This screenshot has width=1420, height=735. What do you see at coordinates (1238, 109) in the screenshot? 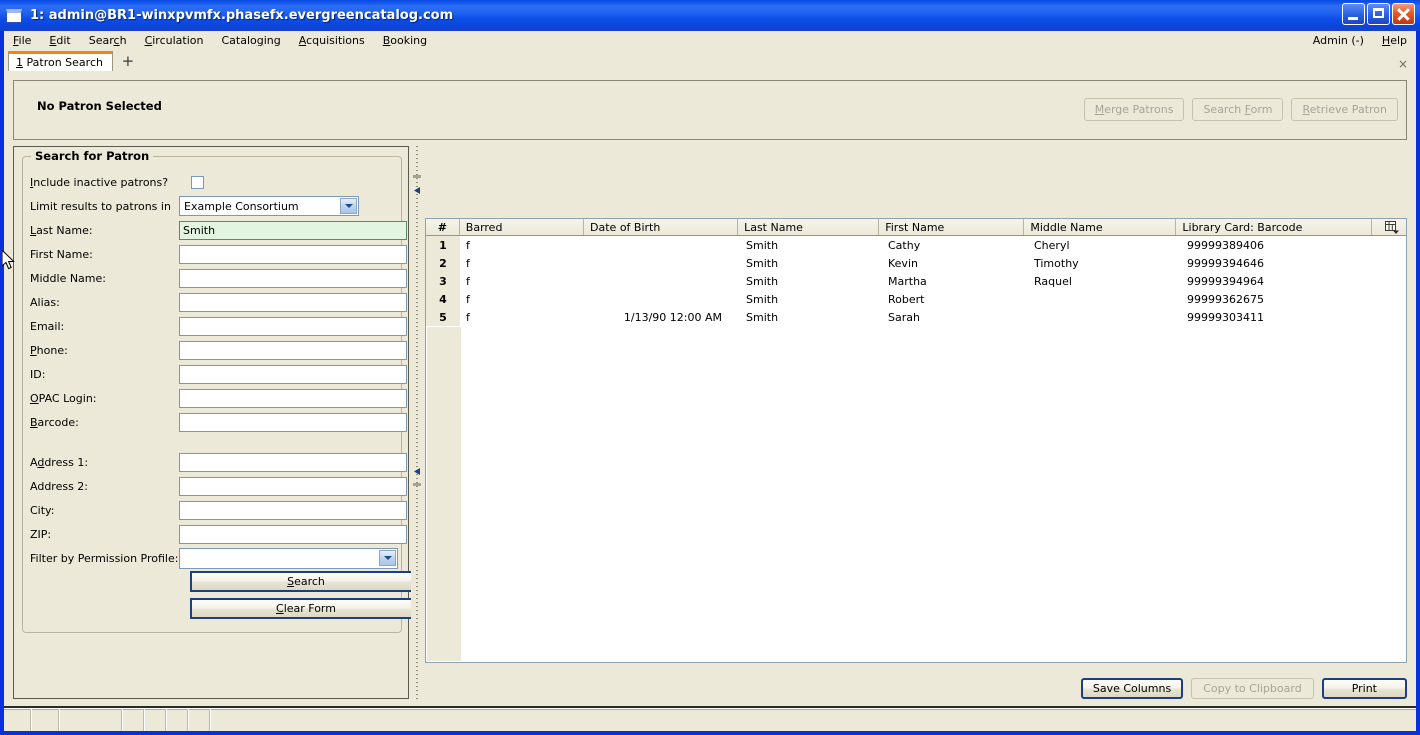
I see `search-form-button: Search Form` at bounding box center [1238, 109].